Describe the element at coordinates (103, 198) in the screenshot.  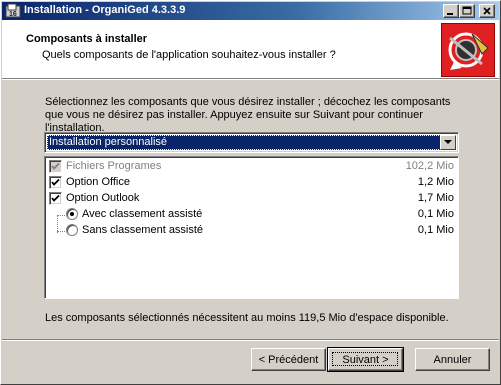
I see `component-label: Option Outlook` at that location.